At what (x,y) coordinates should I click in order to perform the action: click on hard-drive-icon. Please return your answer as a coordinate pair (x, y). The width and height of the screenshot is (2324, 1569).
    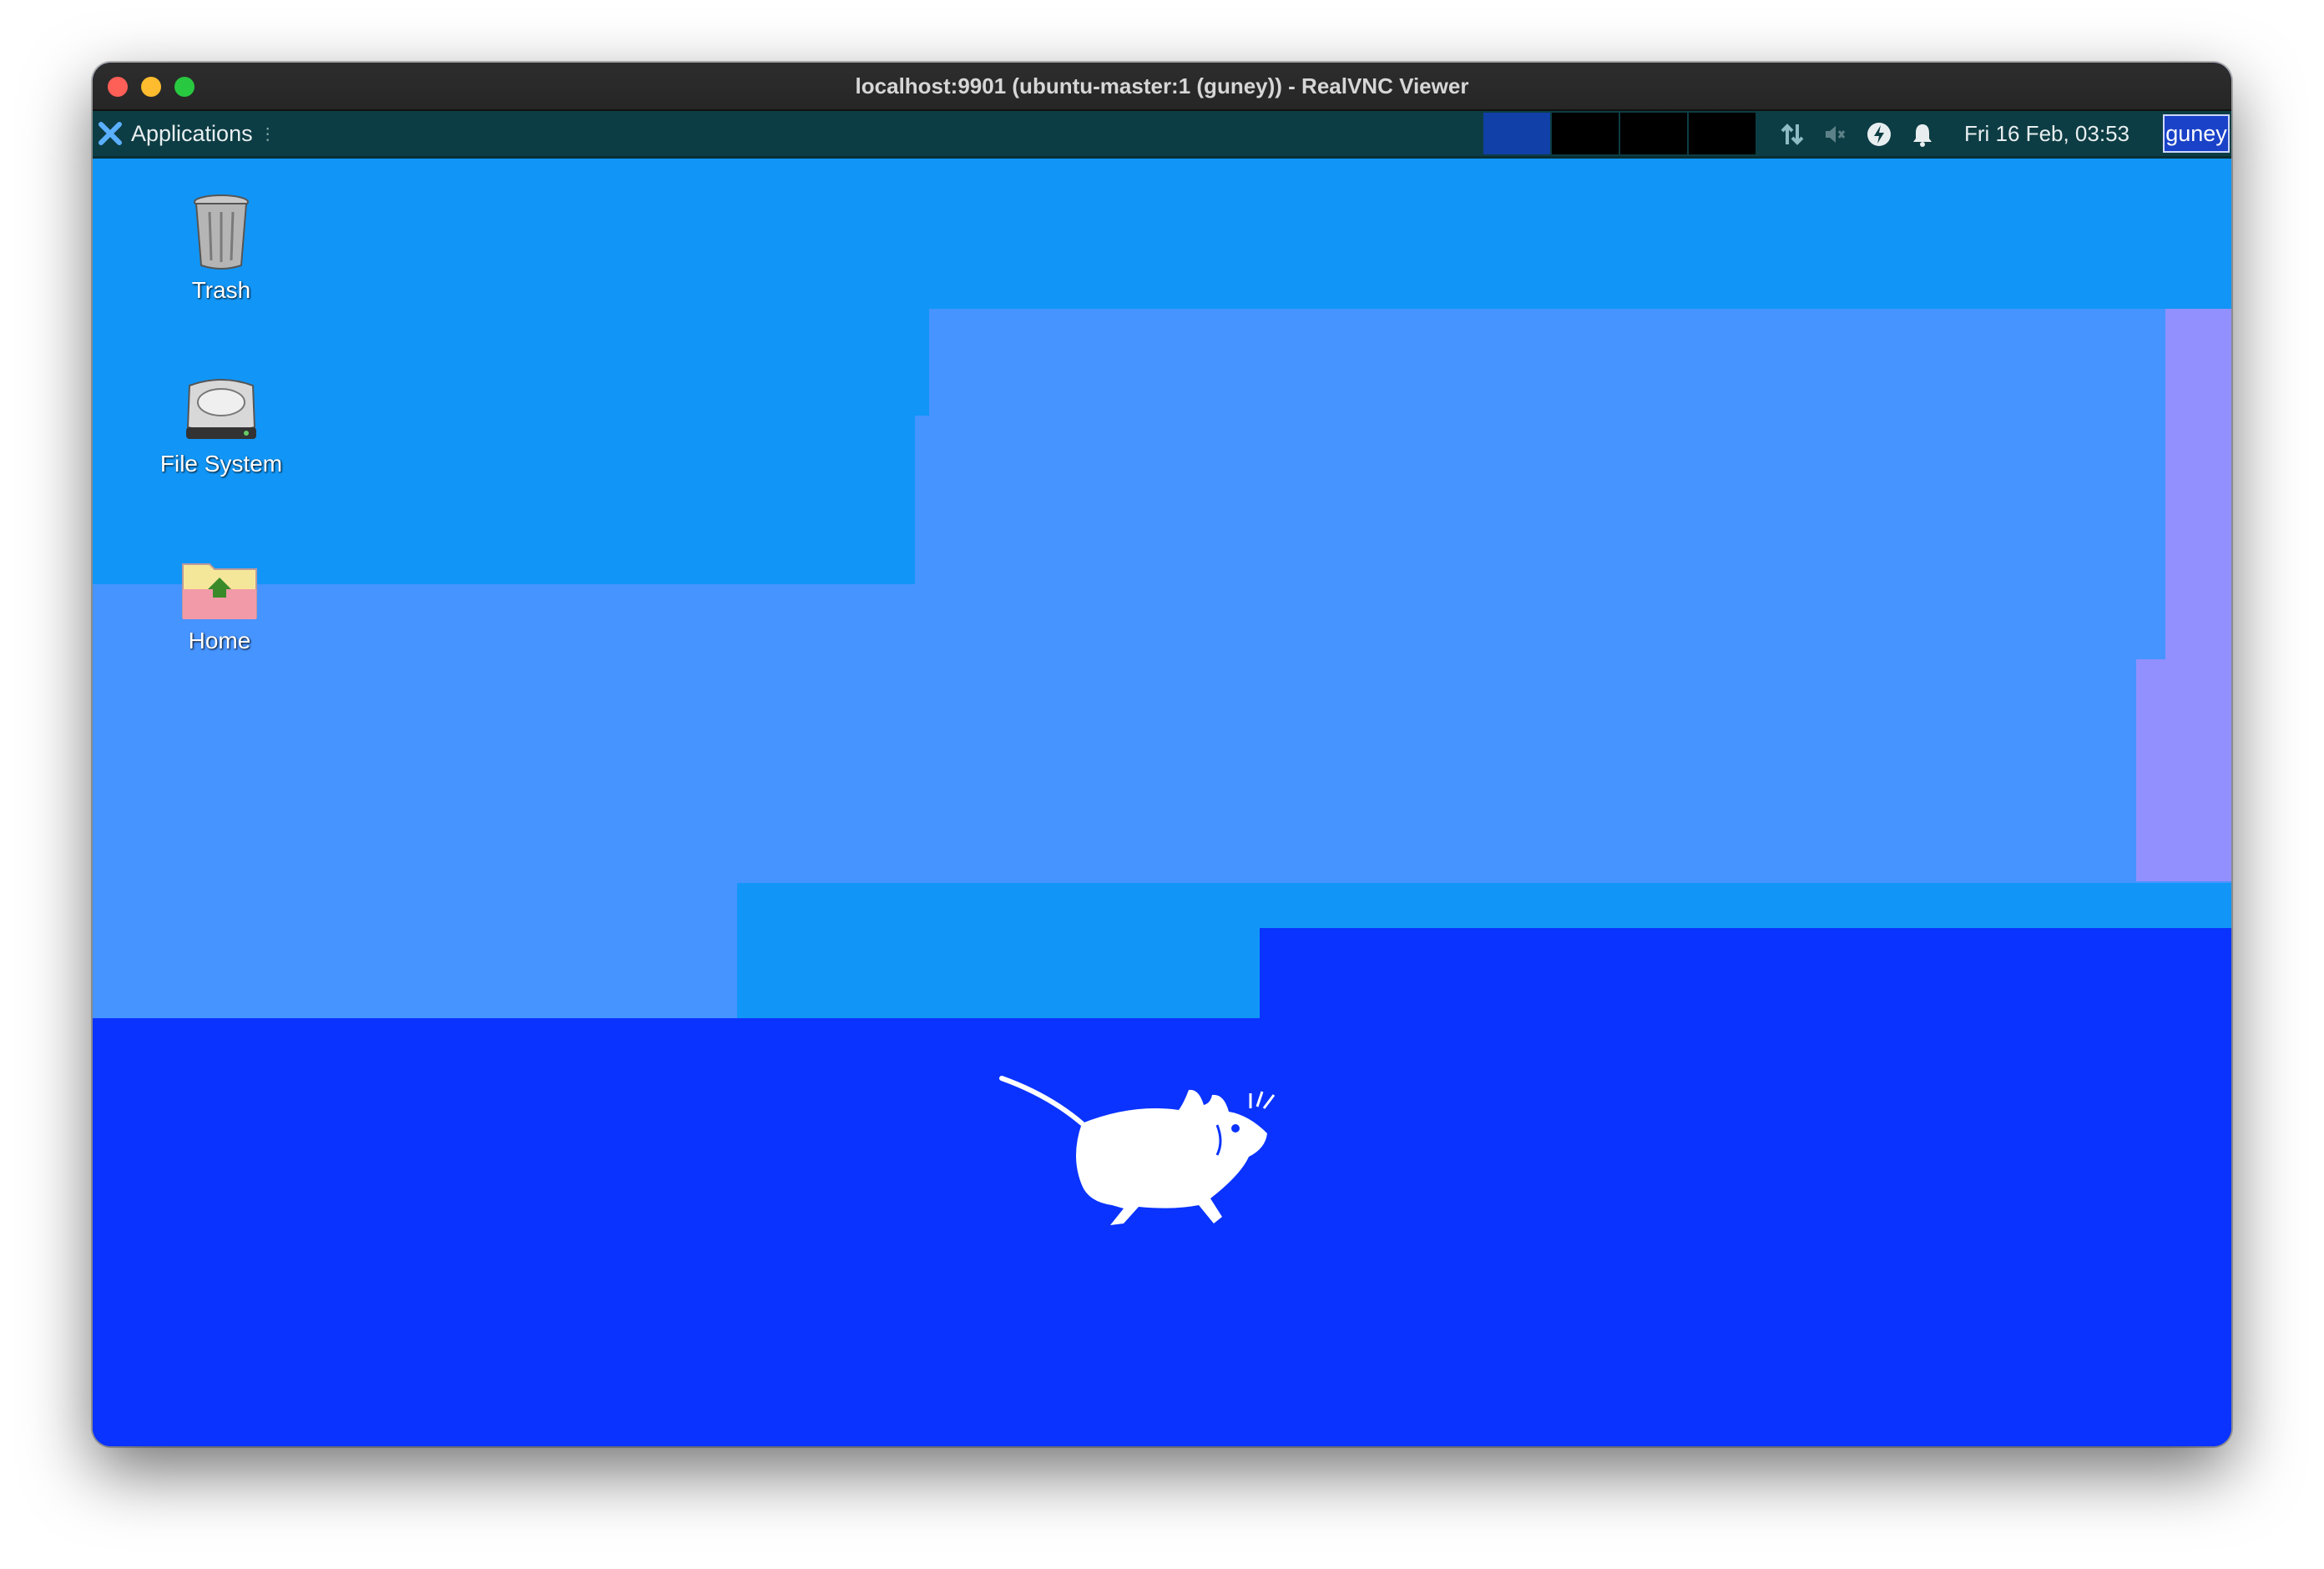
    Looking at the image, I should click on (221, 409).